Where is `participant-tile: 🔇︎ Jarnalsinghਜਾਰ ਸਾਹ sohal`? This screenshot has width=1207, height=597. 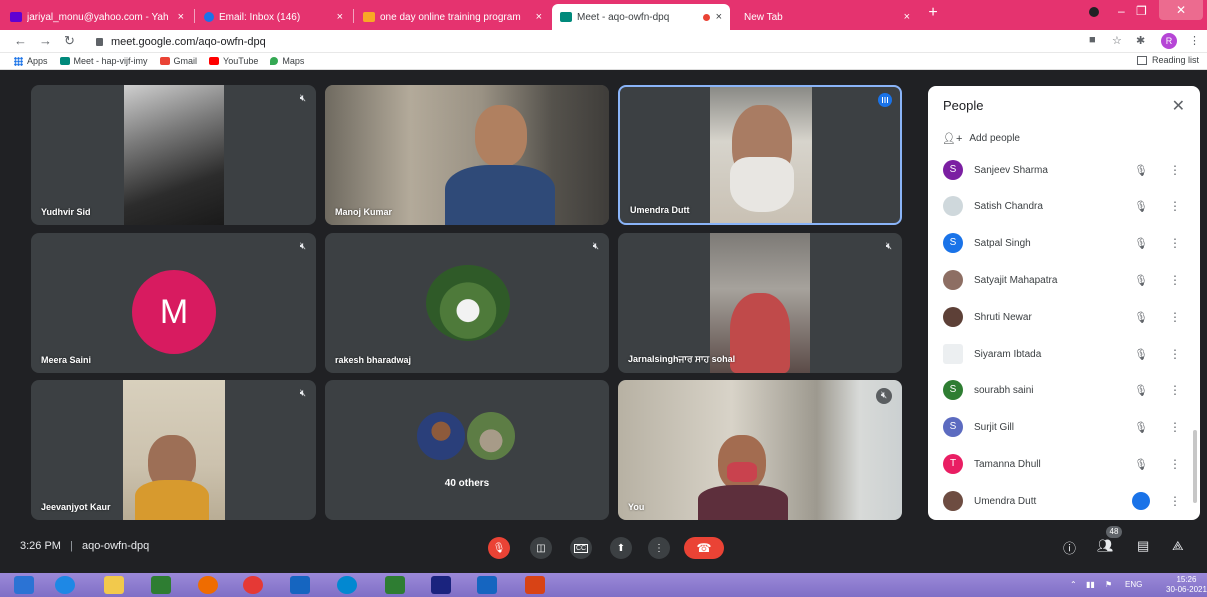
participant-tile: 🔇︎ Jarnalsinghਜਾਰ ਸਾਹ sohal is located at coordinates (760, 303).